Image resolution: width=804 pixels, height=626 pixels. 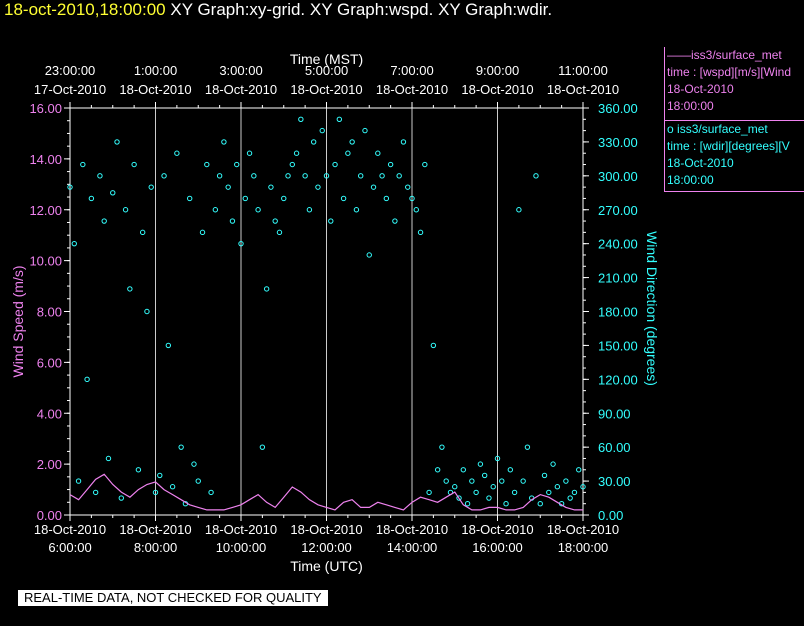 I want to click on y-left-tick-label: 2.00, so click(x=49, y=464).